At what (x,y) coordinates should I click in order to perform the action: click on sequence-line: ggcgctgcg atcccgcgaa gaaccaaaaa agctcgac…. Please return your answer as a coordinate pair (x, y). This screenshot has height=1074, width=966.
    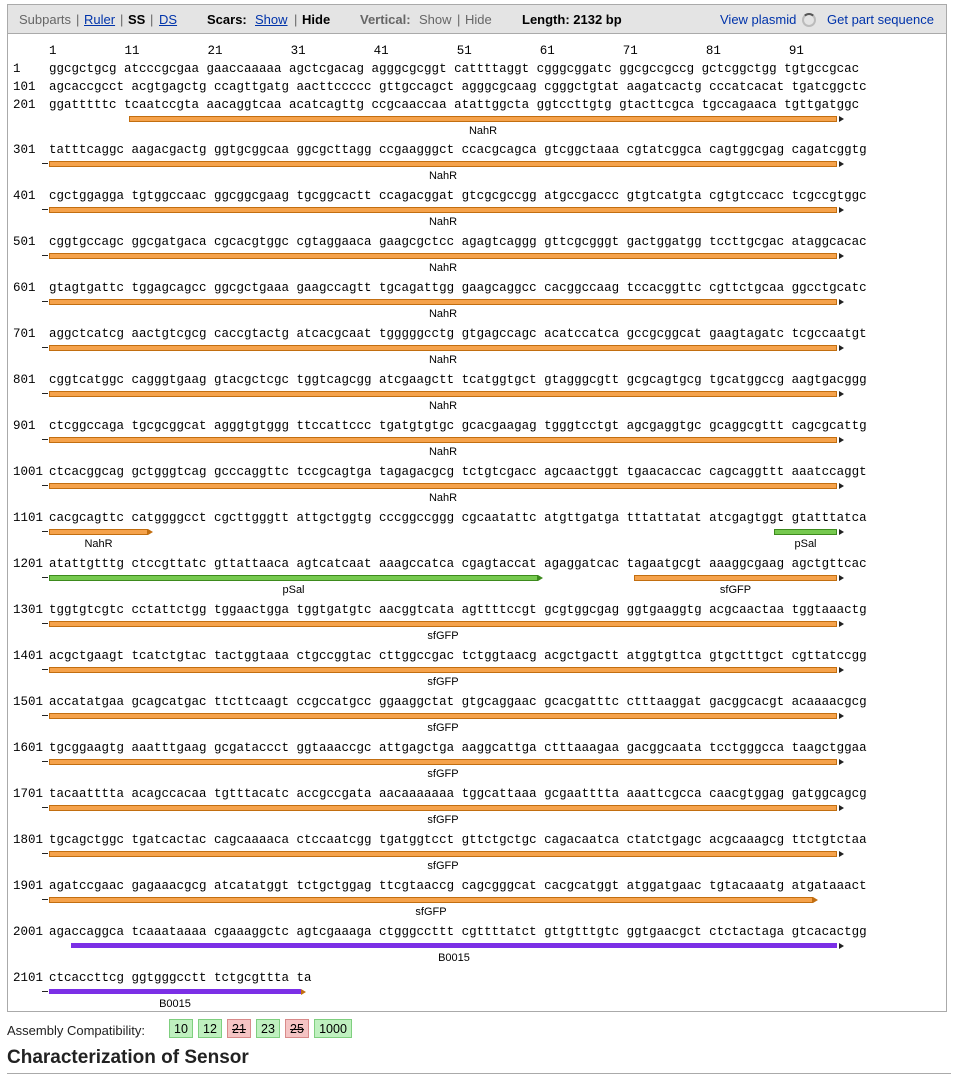
    Looking at the image, I should click on (454, 69).